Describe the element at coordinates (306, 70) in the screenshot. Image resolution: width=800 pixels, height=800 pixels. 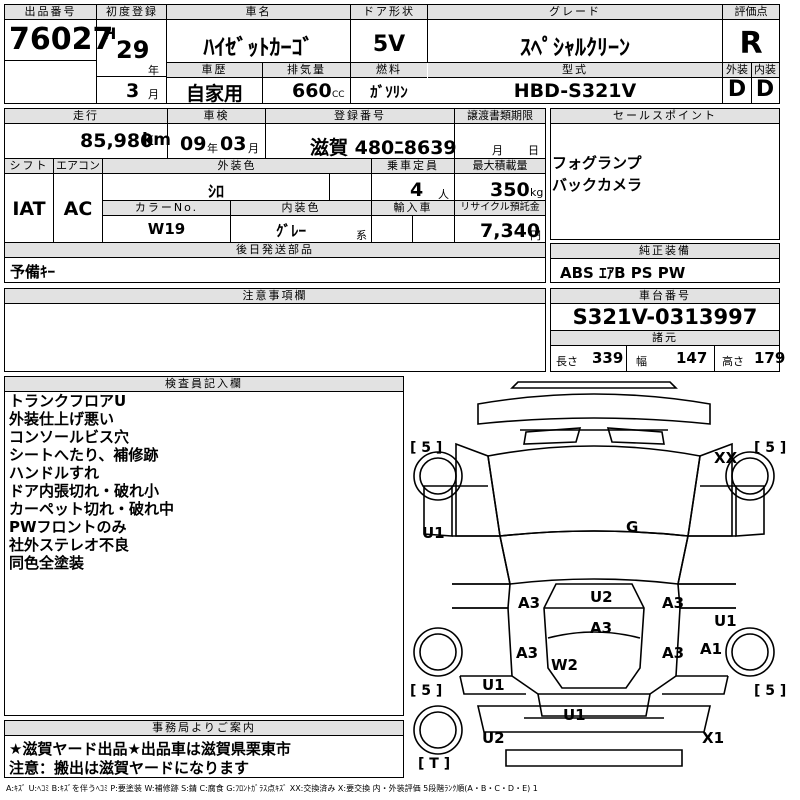
I see `displacement-label: 排気量` at that location.